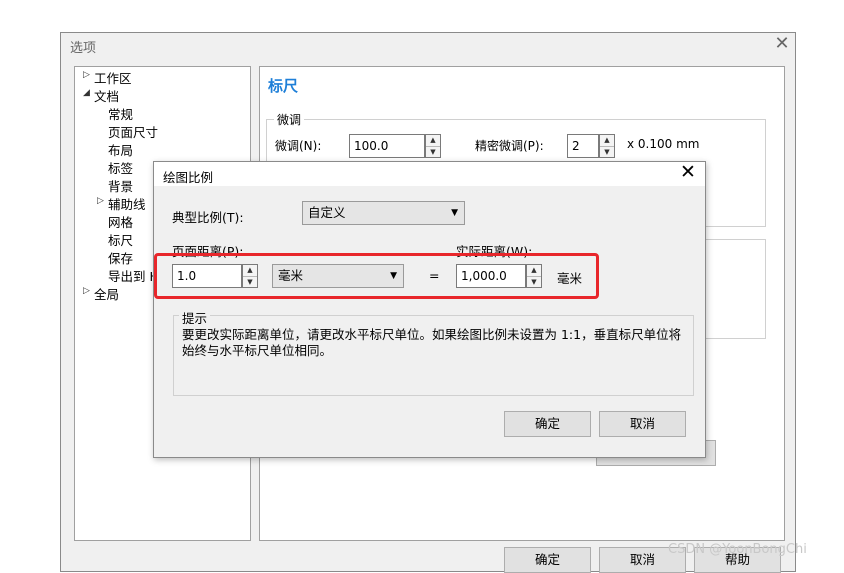 This screenshot has width=844, height=573. Describe the element at coordinates (195, 317) in the screenshot. I see `hint-label: 提示` at that location.